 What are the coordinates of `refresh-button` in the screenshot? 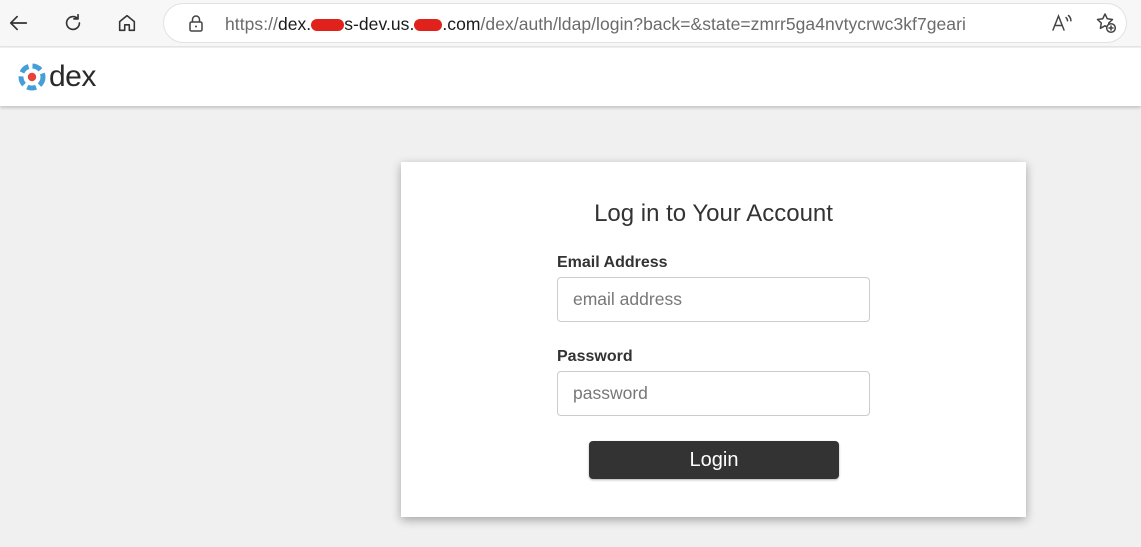 It's located at (73, 23).